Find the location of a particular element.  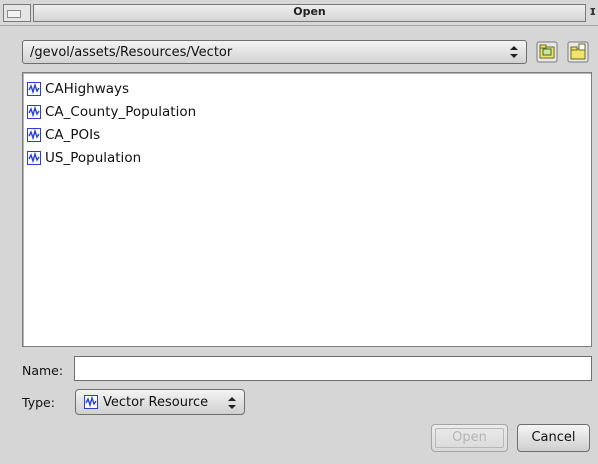

list-item: CA_POIs is located at coordinates (63, 135).